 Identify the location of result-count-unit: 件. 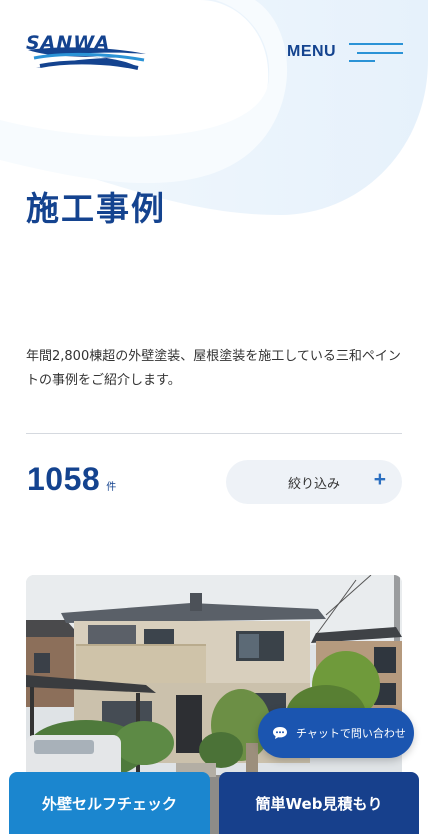
(111, 487).